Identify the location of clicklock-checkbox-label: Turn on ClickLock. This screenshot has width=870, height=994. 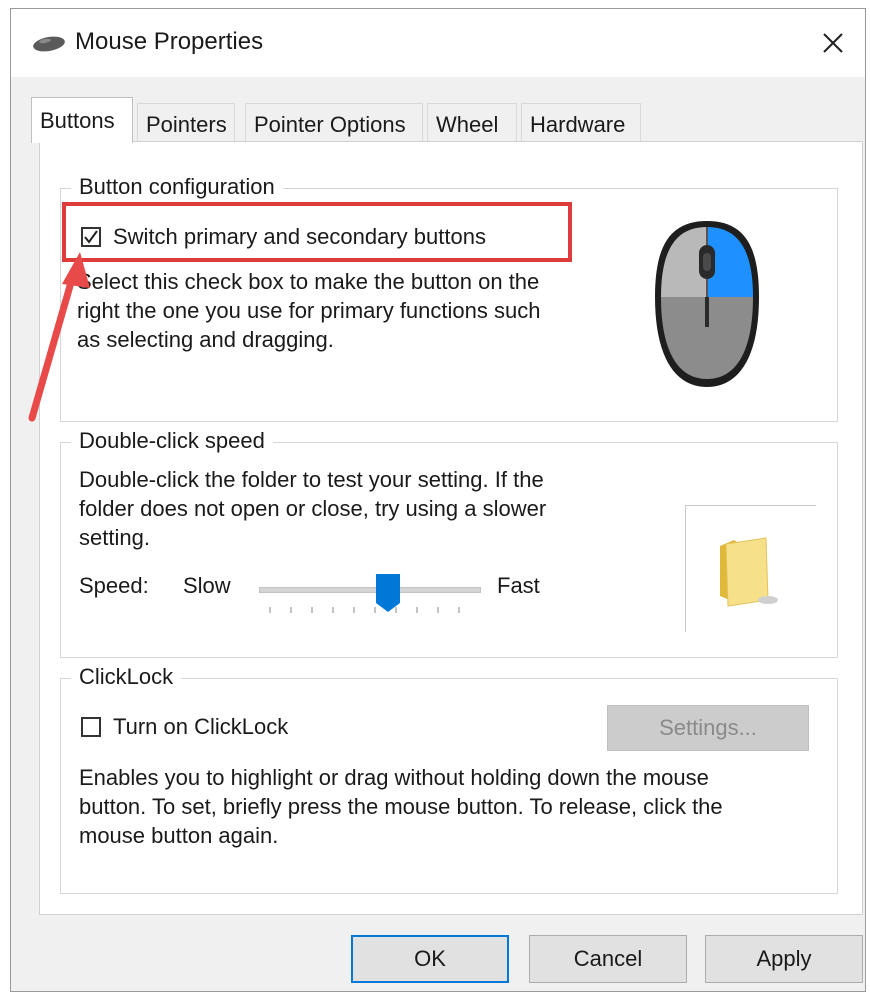
(201, 726).